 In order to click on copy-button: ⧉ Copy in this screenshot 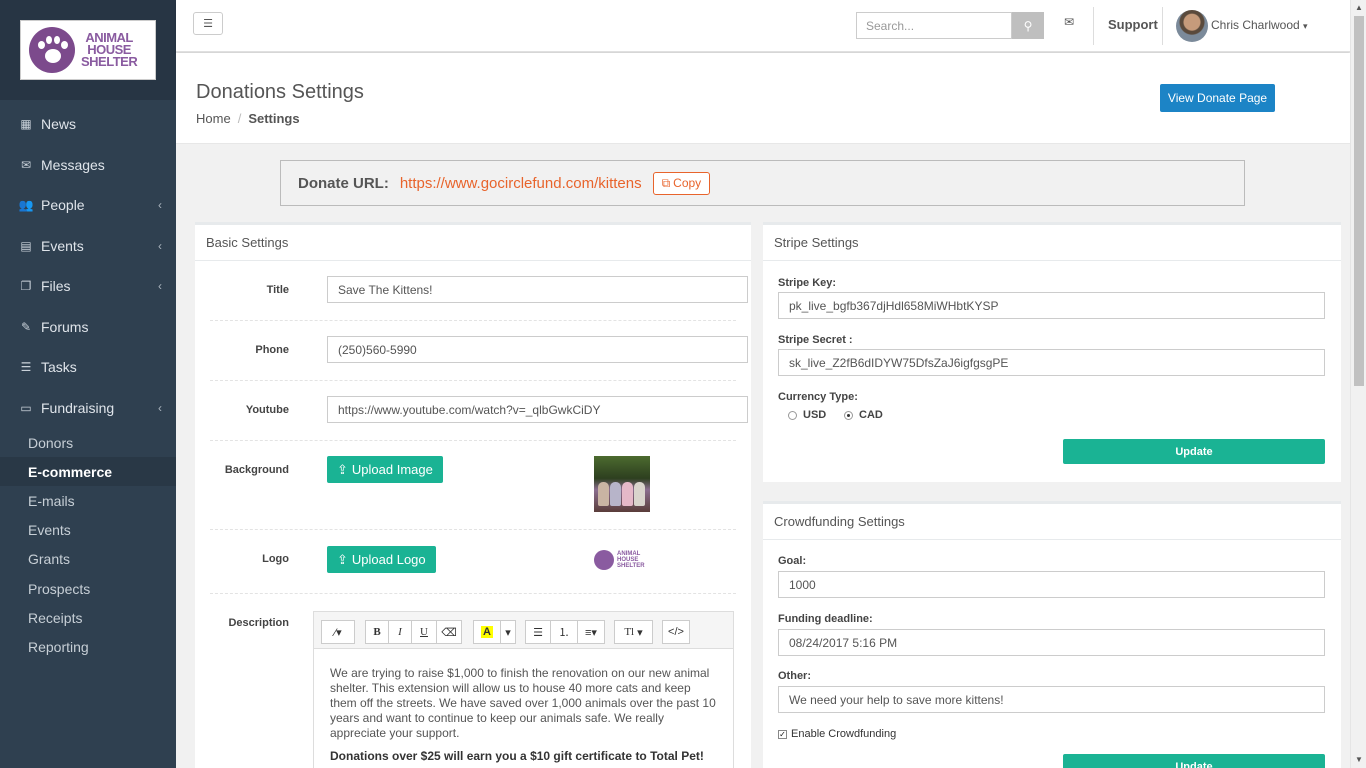, I will do `click(681, 183)`.